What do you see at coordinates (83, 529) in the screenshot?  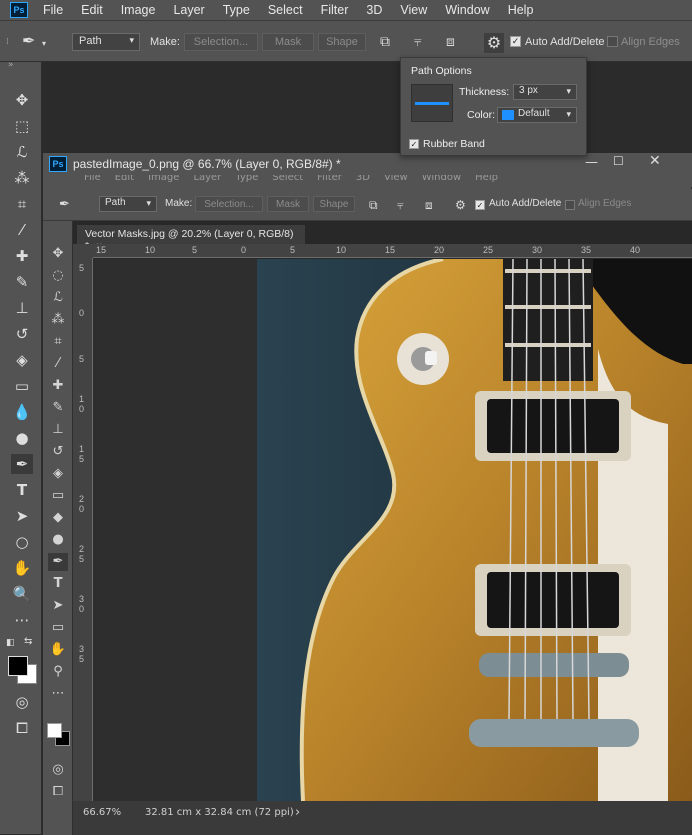 I see `vertical-ruler: 5 0 5 1 0 1 5 2 0 2 5 3 0 3 5` at bounding box center [83, 529].